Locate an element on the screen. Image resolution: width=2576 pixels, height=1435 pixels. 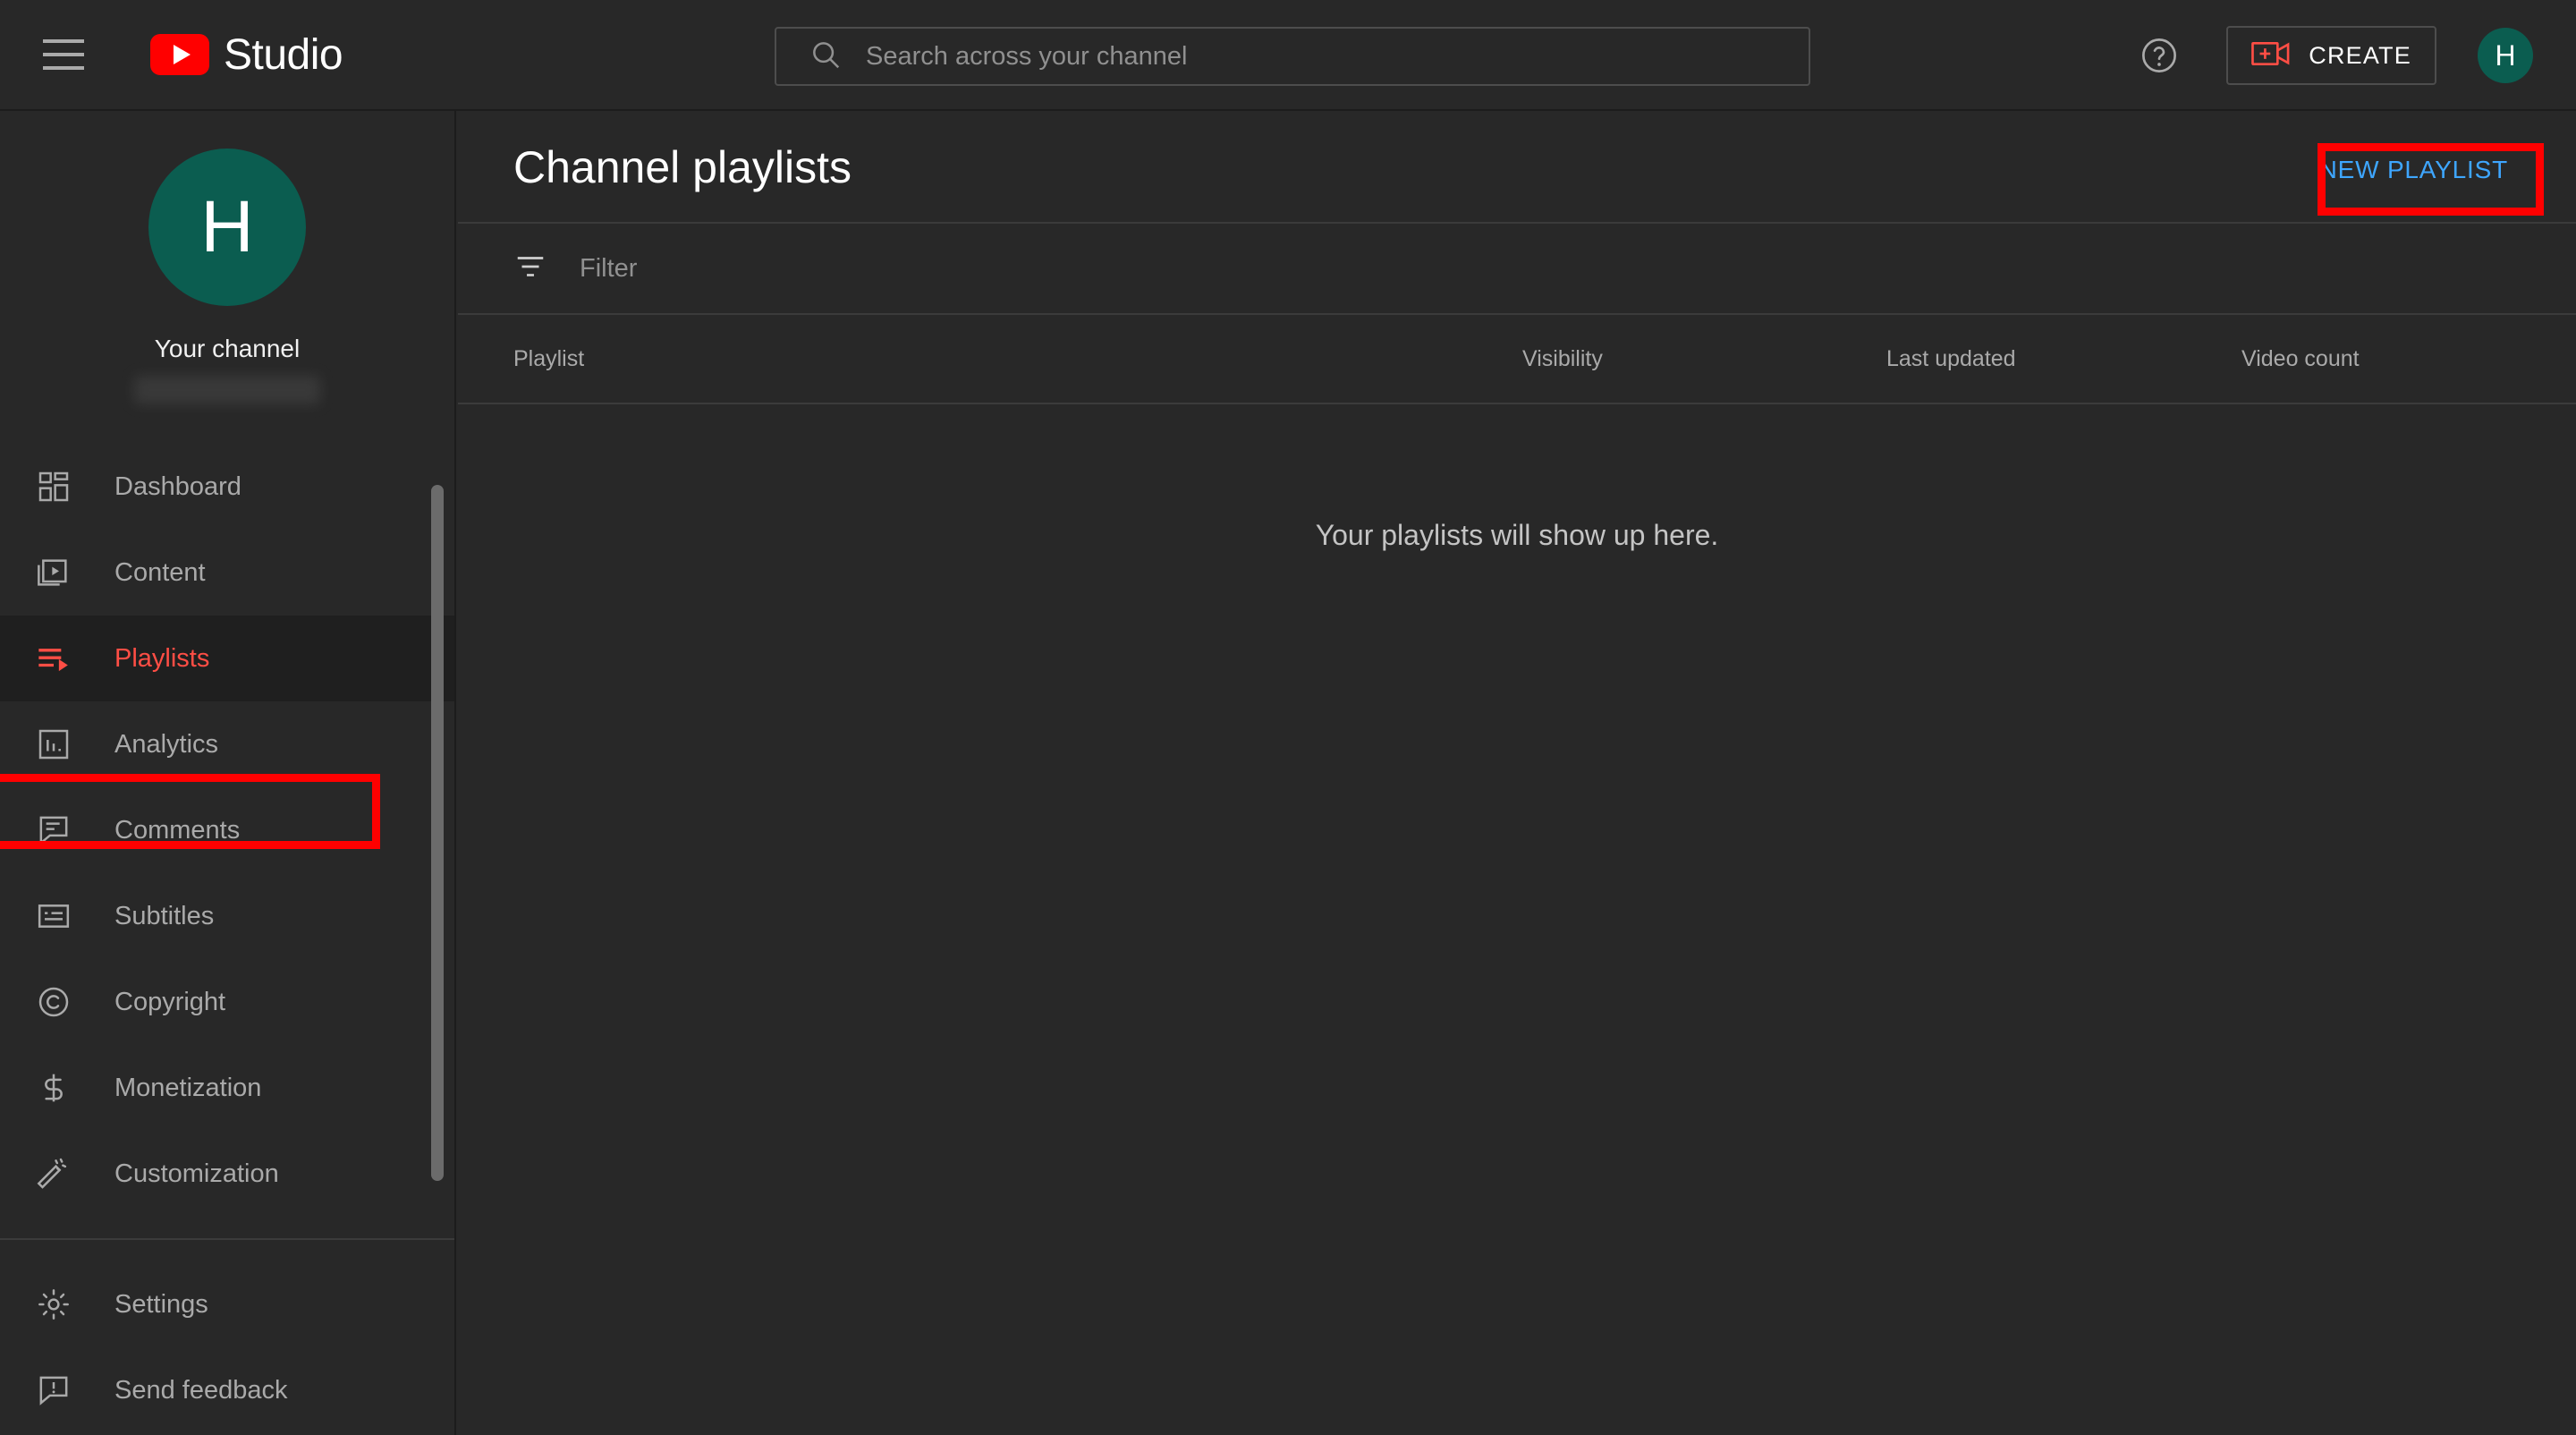
channel-name-redacted is located at coordinates (227, 390).